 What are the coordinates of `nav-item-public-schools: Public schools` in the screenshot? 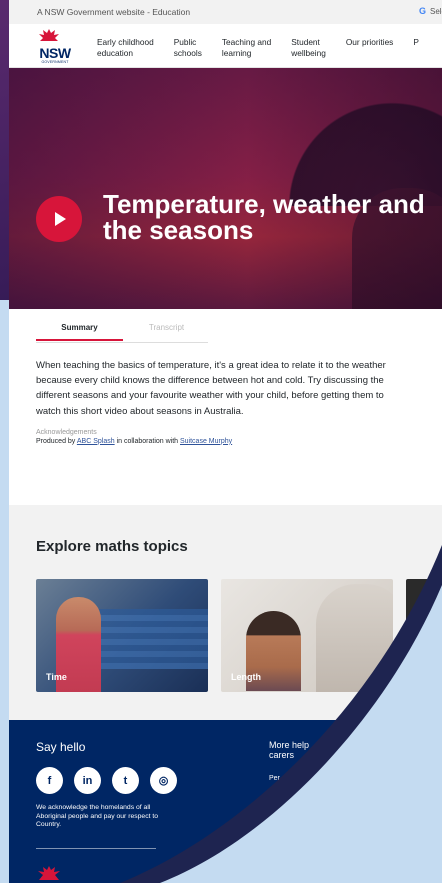 It's located at (188, 48).